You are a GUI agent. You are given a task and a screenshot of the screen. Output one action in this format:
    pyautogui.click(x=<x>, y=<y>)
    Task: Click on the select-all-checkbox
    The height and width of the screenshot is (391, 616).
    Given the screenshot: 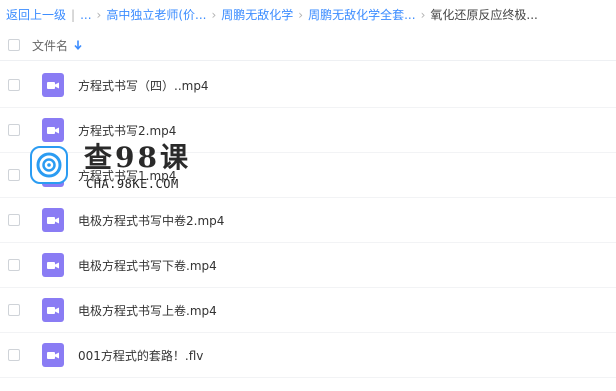 What is the action you would take?
    pyautogui.click(x=14, y=45)
    